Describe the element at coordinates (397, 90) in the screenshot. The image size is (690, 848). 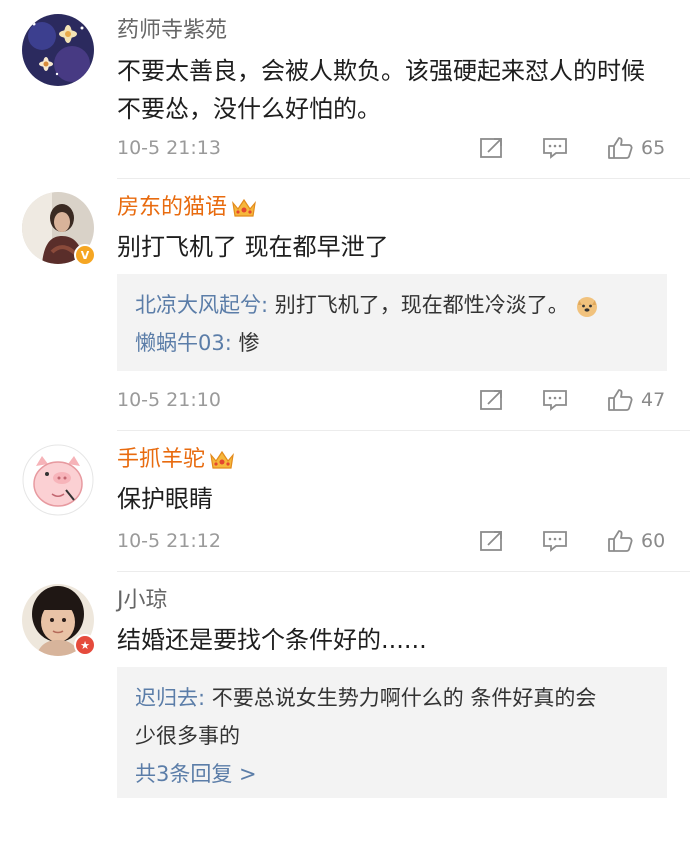
I see `comment-text: 不要太善良，会被人欺负。该强硬起来怼人的时候 不要怂，没什么好怕的。` at that location.